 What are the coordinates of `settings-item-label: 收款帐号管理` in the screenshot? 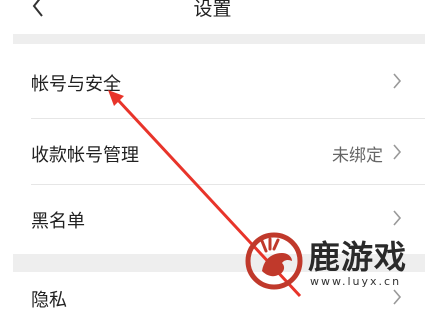 It's located at (85, 155).